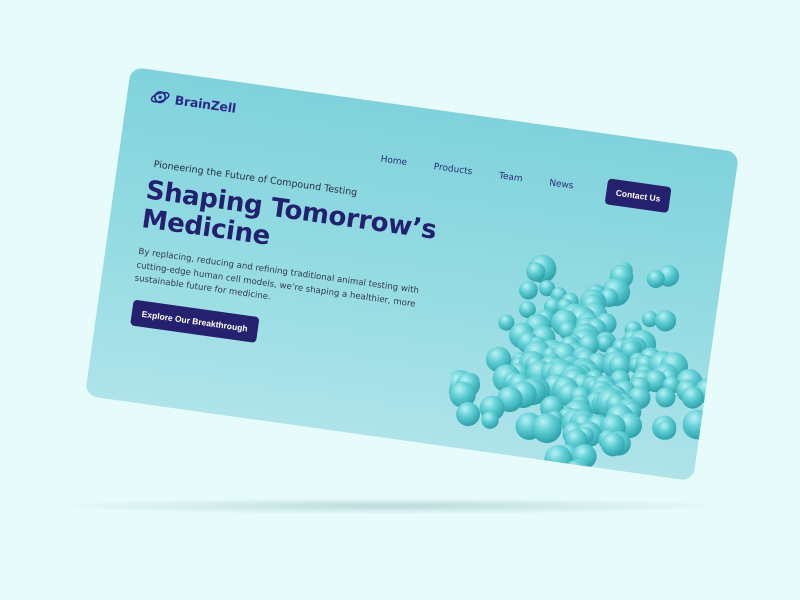 The width and height of the screenshot is (800, 600). Describe the element at coordinates (160, 97) in the screenshot. I see `orbit-brain-icon` at that location.